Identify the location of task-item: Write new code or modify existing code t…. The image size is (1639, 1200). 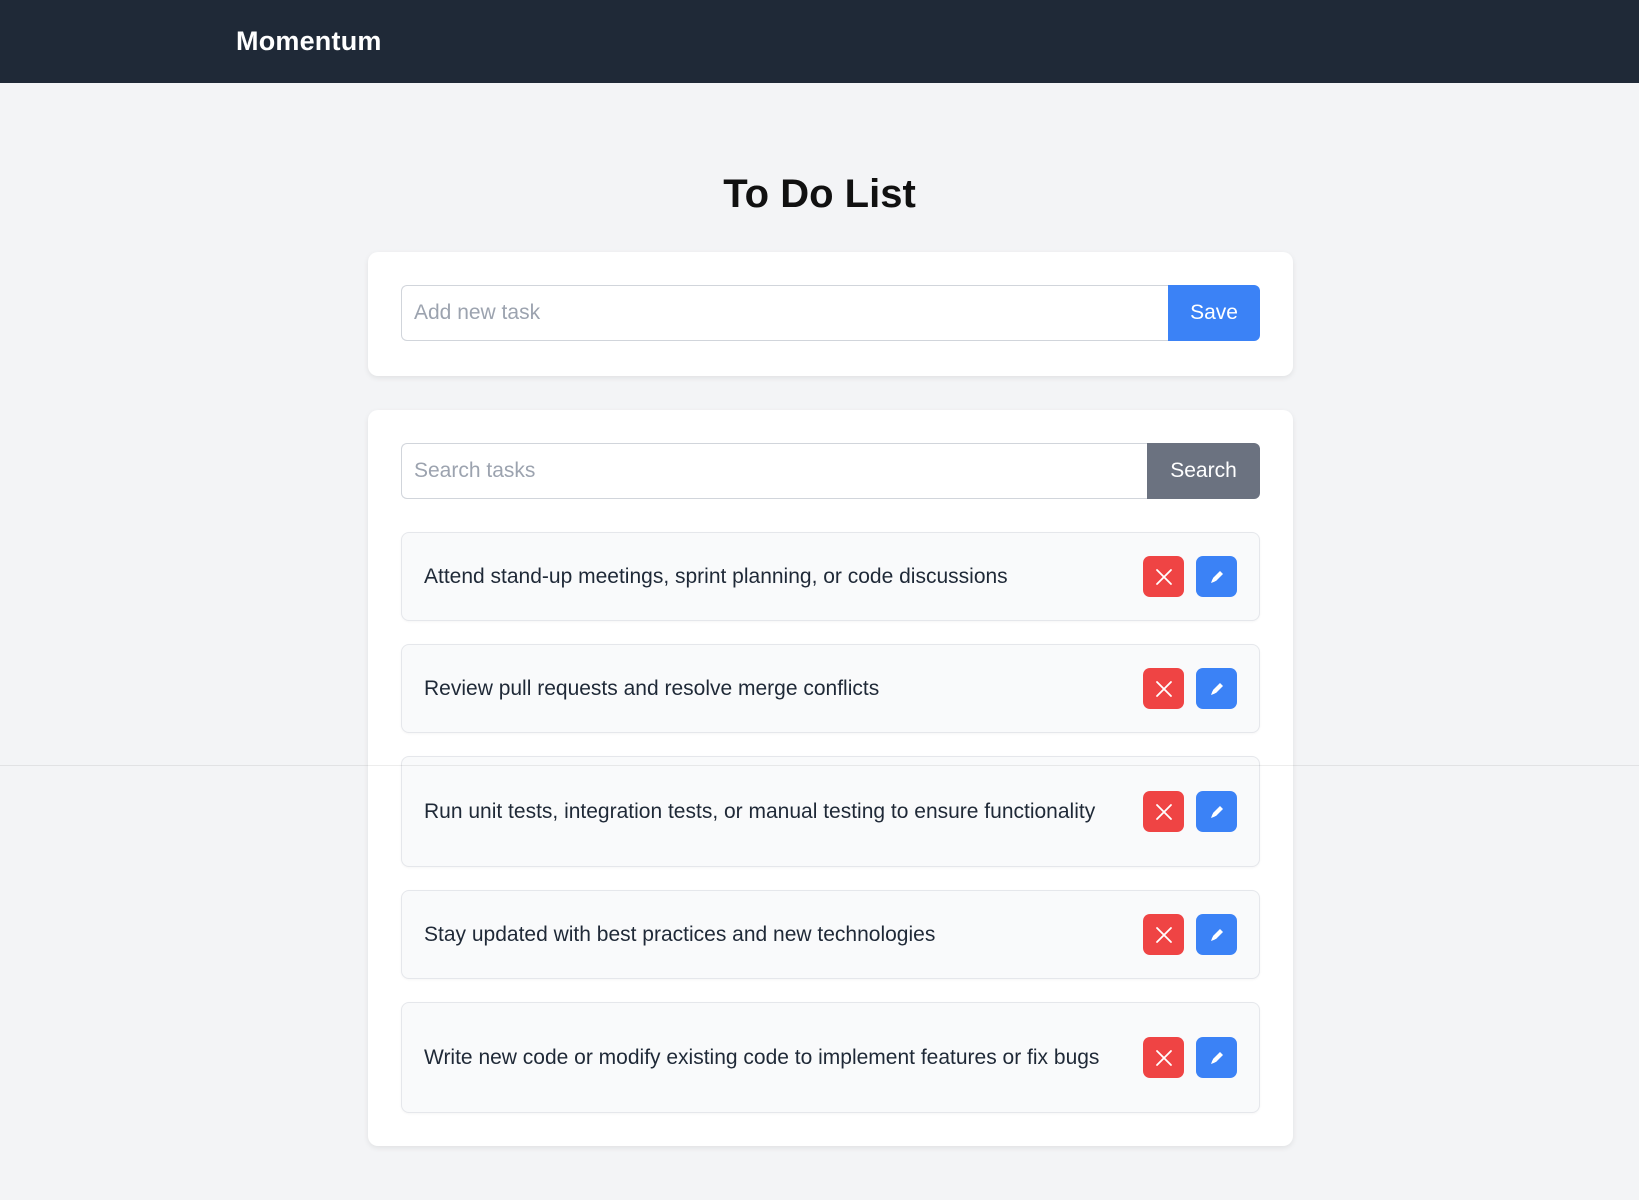
(830, 1057).